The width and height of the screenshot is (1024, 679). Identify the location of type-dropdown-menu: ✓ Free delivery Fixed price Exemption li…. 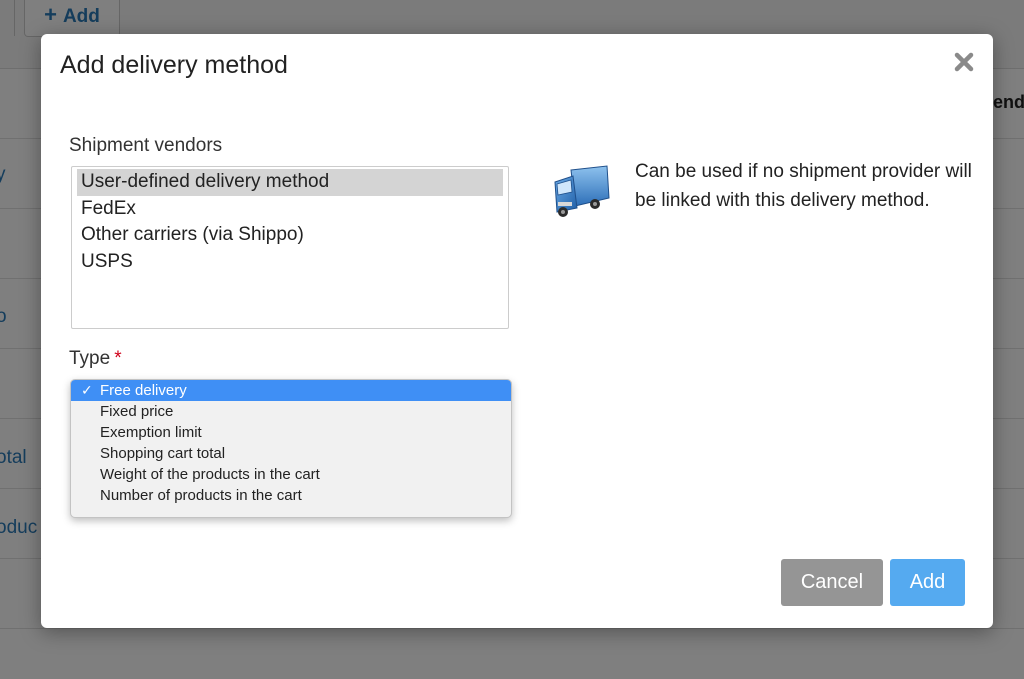
(291, 448).